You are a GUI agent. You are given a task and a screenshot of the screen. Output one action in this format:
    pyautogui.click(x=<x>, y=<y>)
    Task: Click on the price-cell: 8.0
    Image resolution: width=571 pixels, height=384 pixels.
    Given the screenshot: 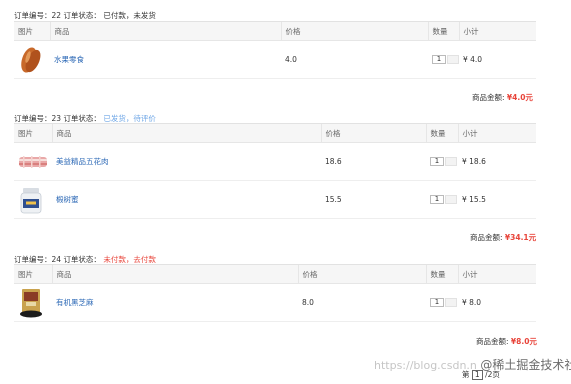 What is the action you would take?
    pyautogui.click(x=362, y=302)
    